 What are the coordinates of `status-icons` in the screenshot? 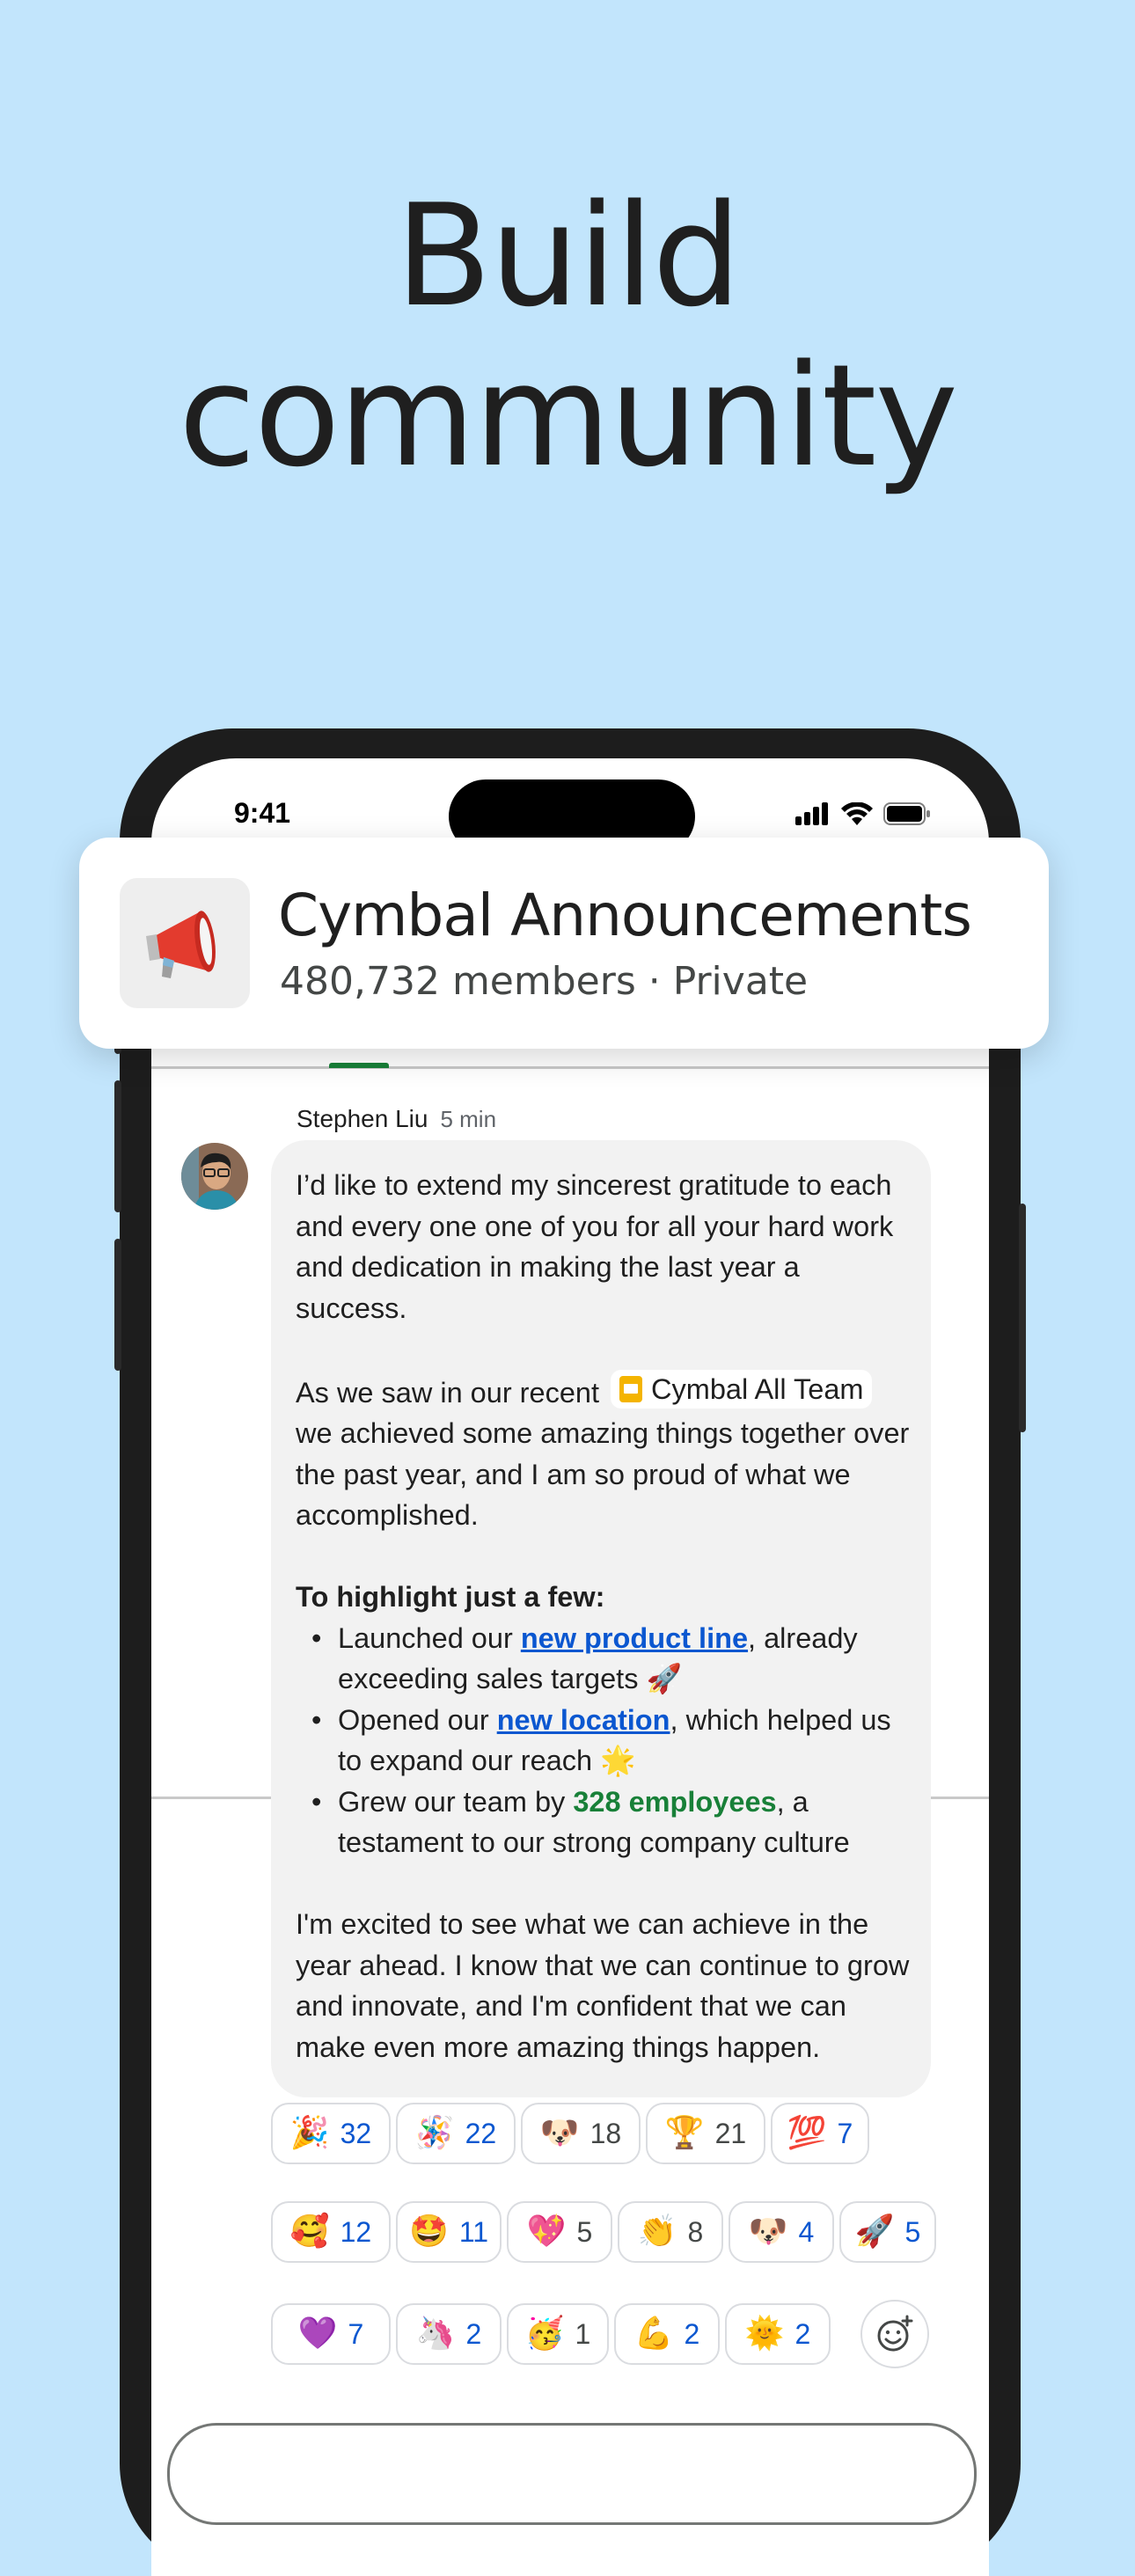 It's located at (863, 813).